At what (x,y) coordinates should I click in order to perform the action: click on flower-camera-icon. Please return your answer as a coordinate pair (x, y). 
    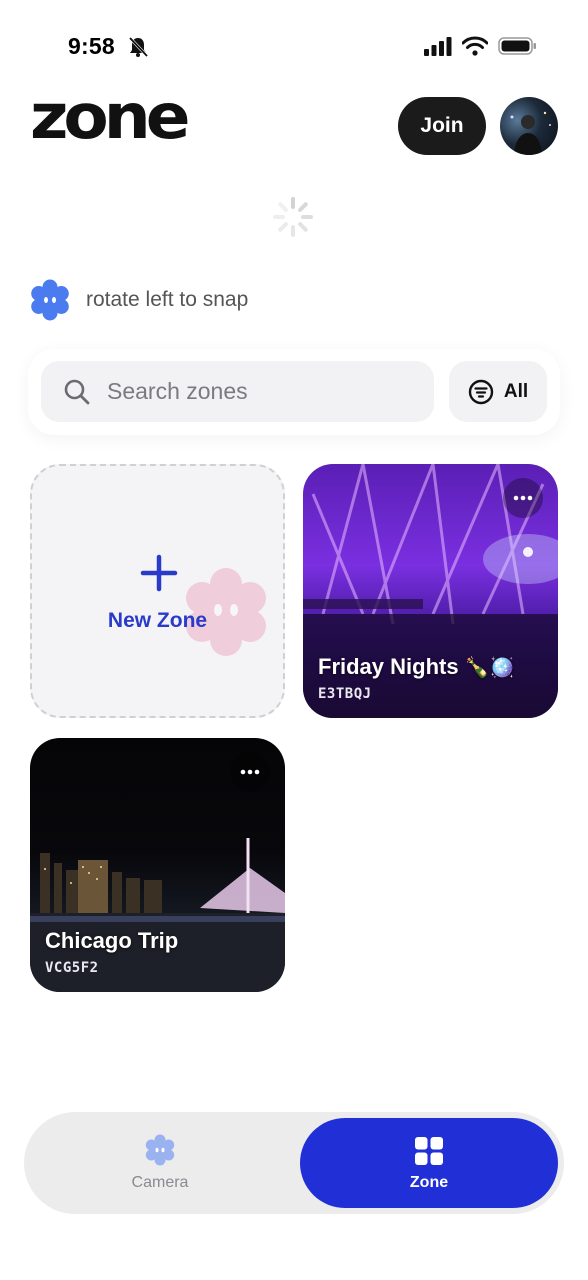
    Looking at the image, I should click on (160, 1150).